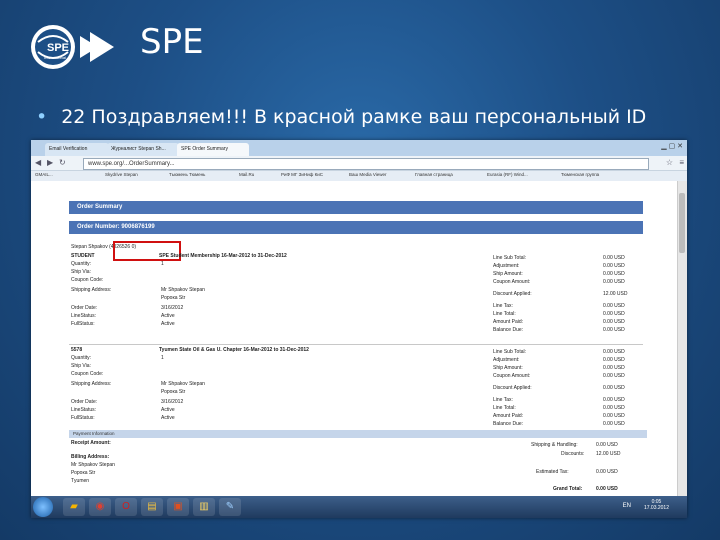  Describe the element at coordinates (368, 174) in the screenshot. I see `bookmark-item: Ваш Media Viewer` at that location.